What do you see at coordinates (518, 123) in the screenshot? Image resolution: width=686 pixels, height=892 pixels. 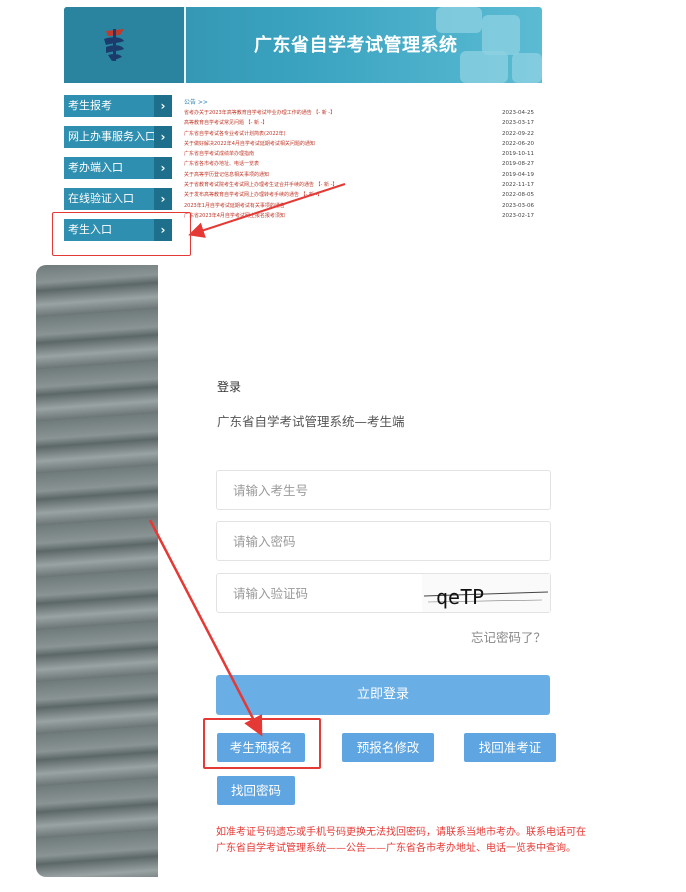 I see `notice-date: 2023-03-17` at bounding box center [518, 123].